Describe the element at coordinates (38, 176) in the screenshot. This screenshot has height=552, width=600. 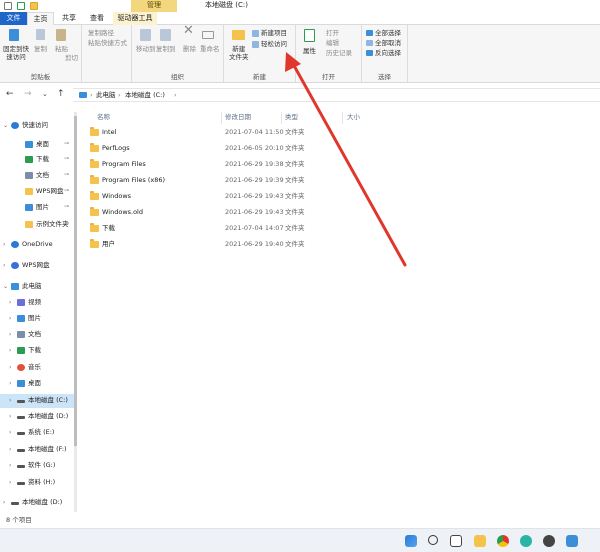
I see `sidebar-item: 文档 ⊸` at that location.